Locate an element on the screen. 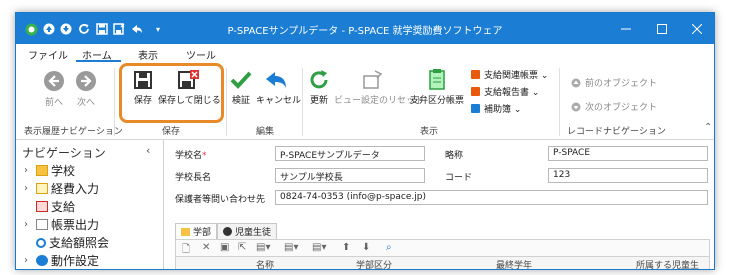 The width and height of the screenshot is (730, 275). report-icon: ▤▾ is located at coordinates (319, 247).